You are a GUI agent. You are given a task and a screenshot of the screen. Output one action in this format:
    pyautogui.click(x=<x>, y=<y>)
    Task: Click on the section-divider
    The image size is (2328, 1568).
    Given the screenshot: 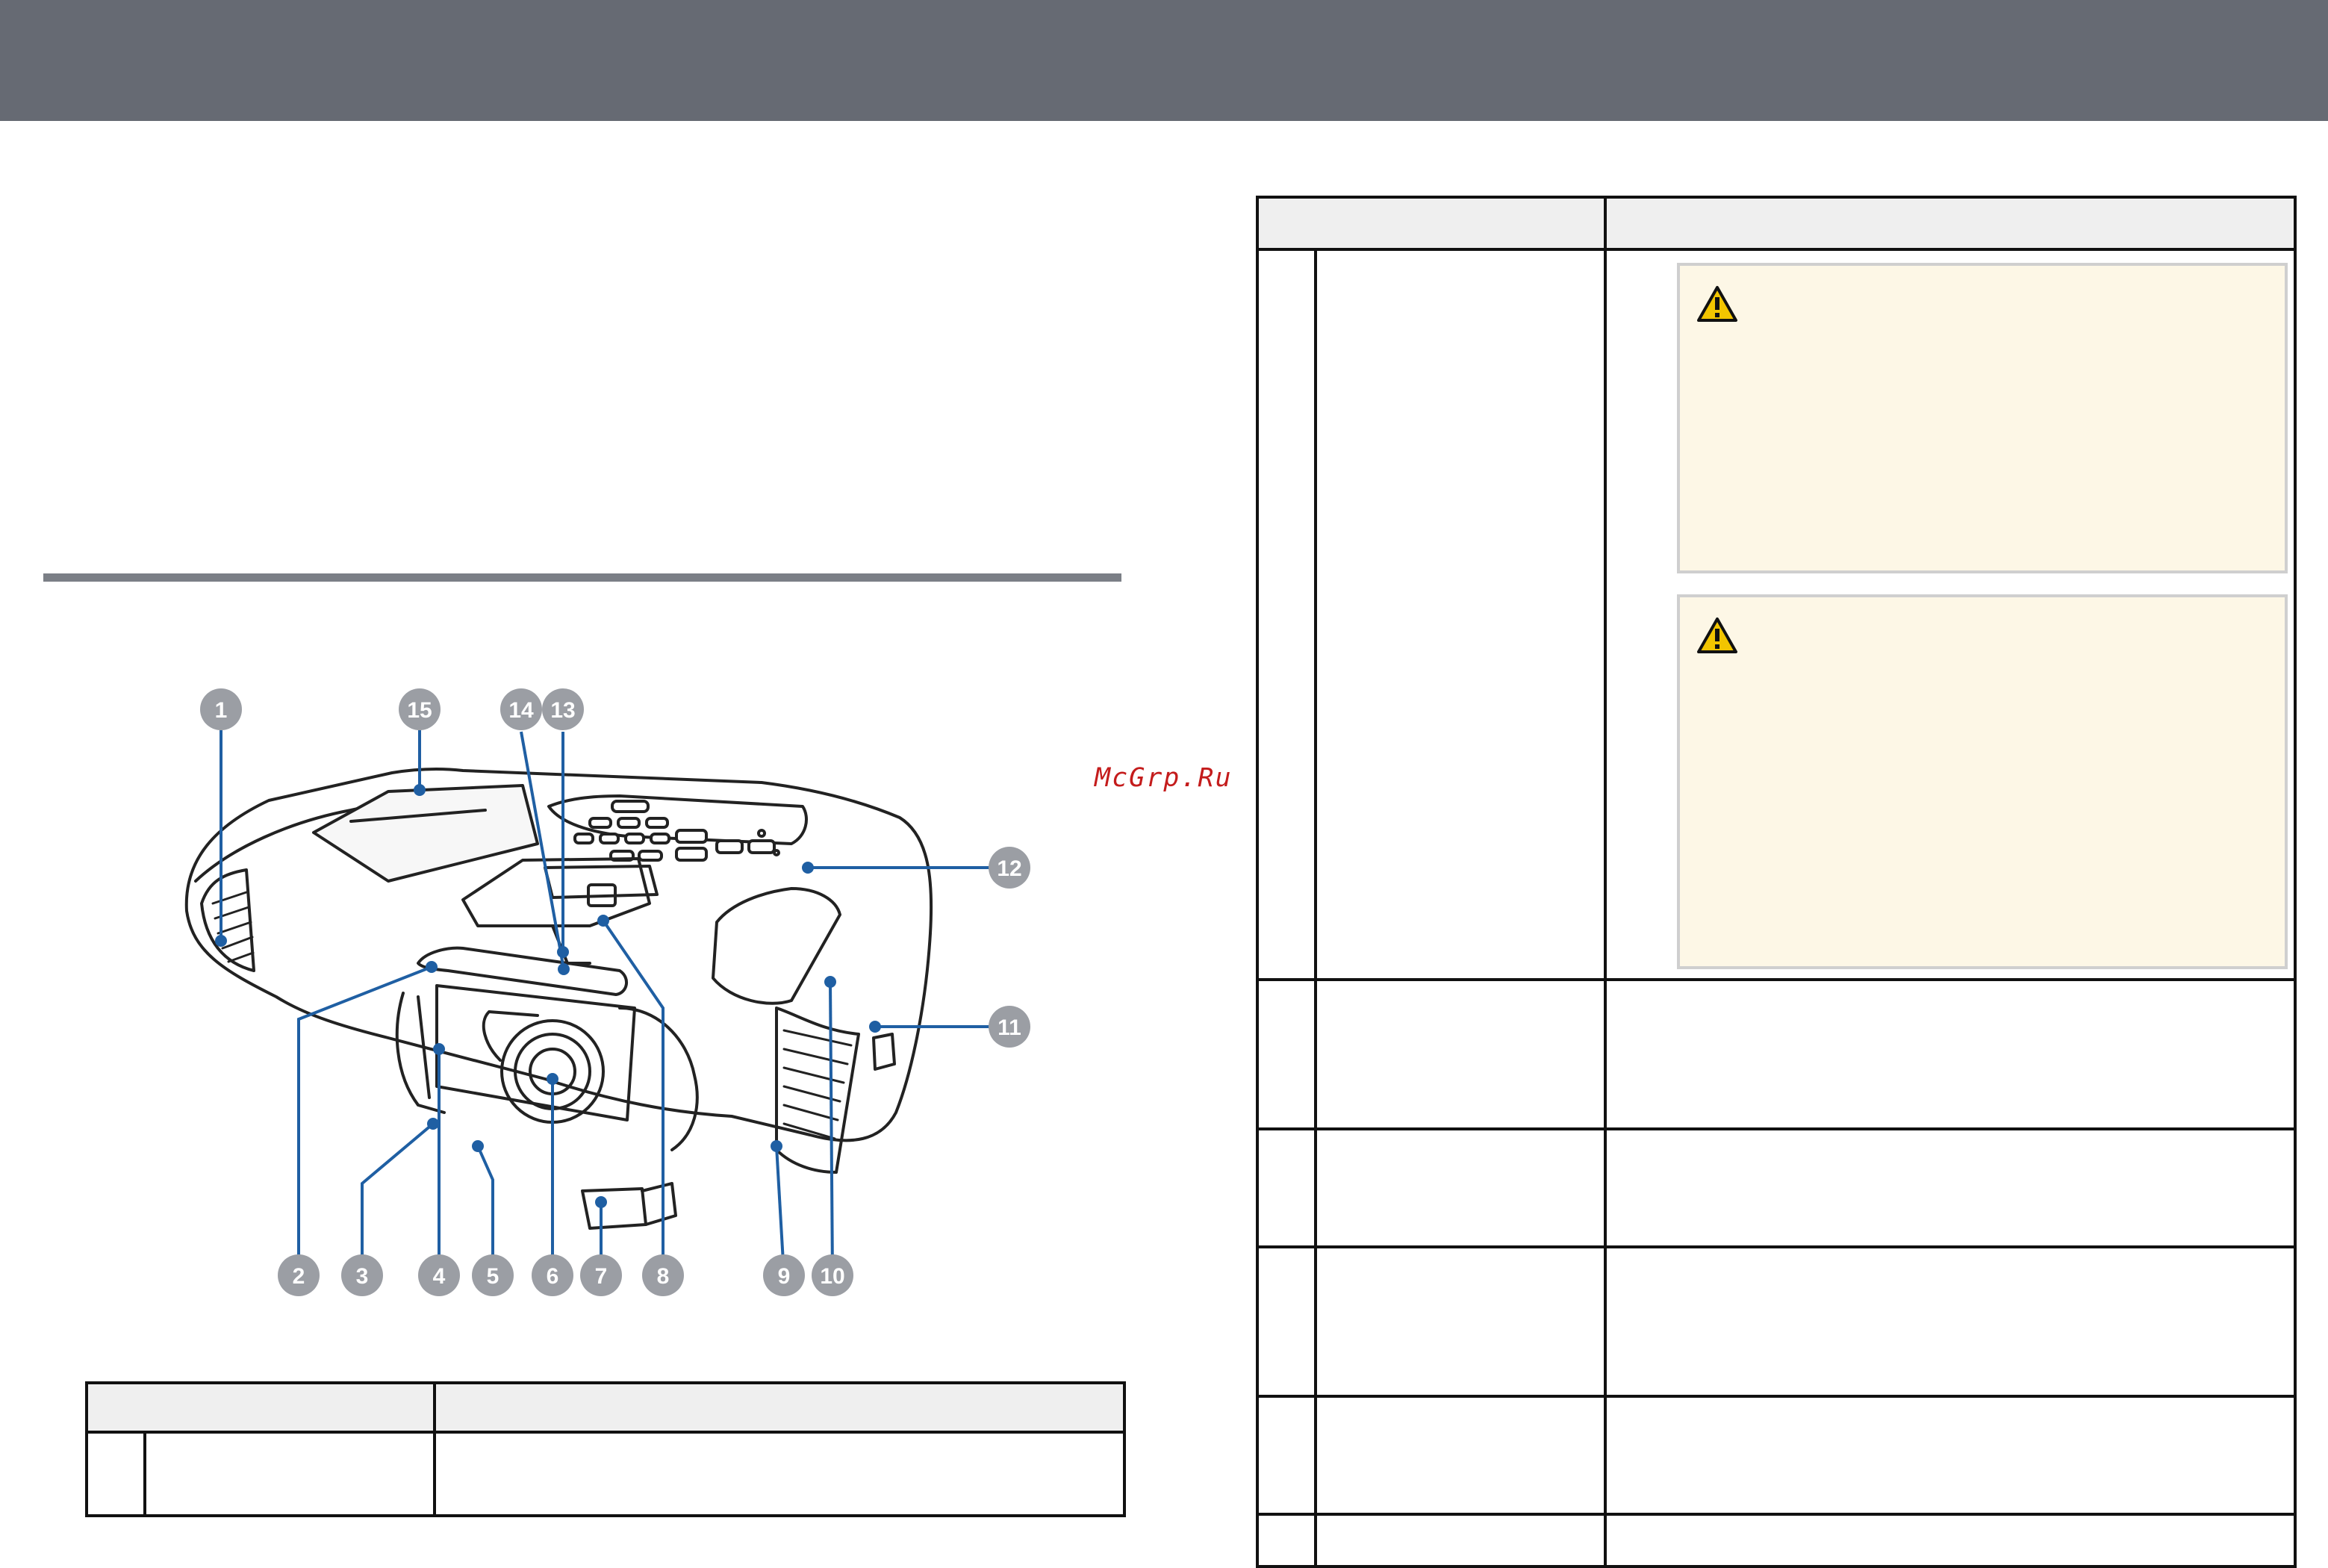 What is the action you would take?
    pyautogui.click(x=582, y=577)
    